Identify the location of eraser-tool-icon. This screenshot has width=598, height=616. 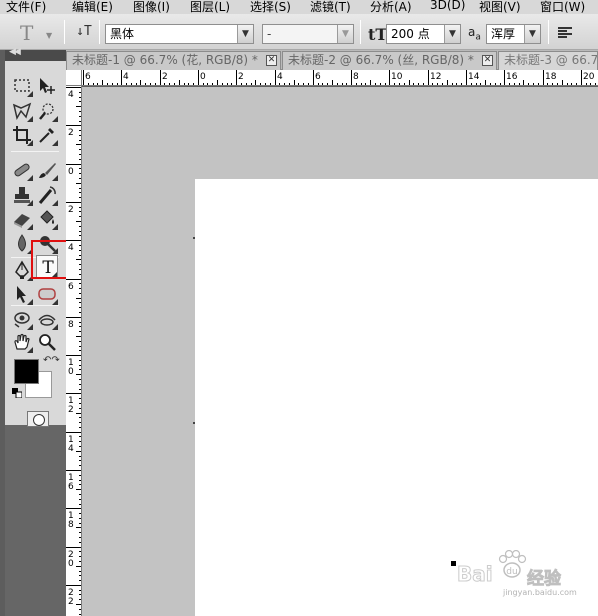
(22, 219).